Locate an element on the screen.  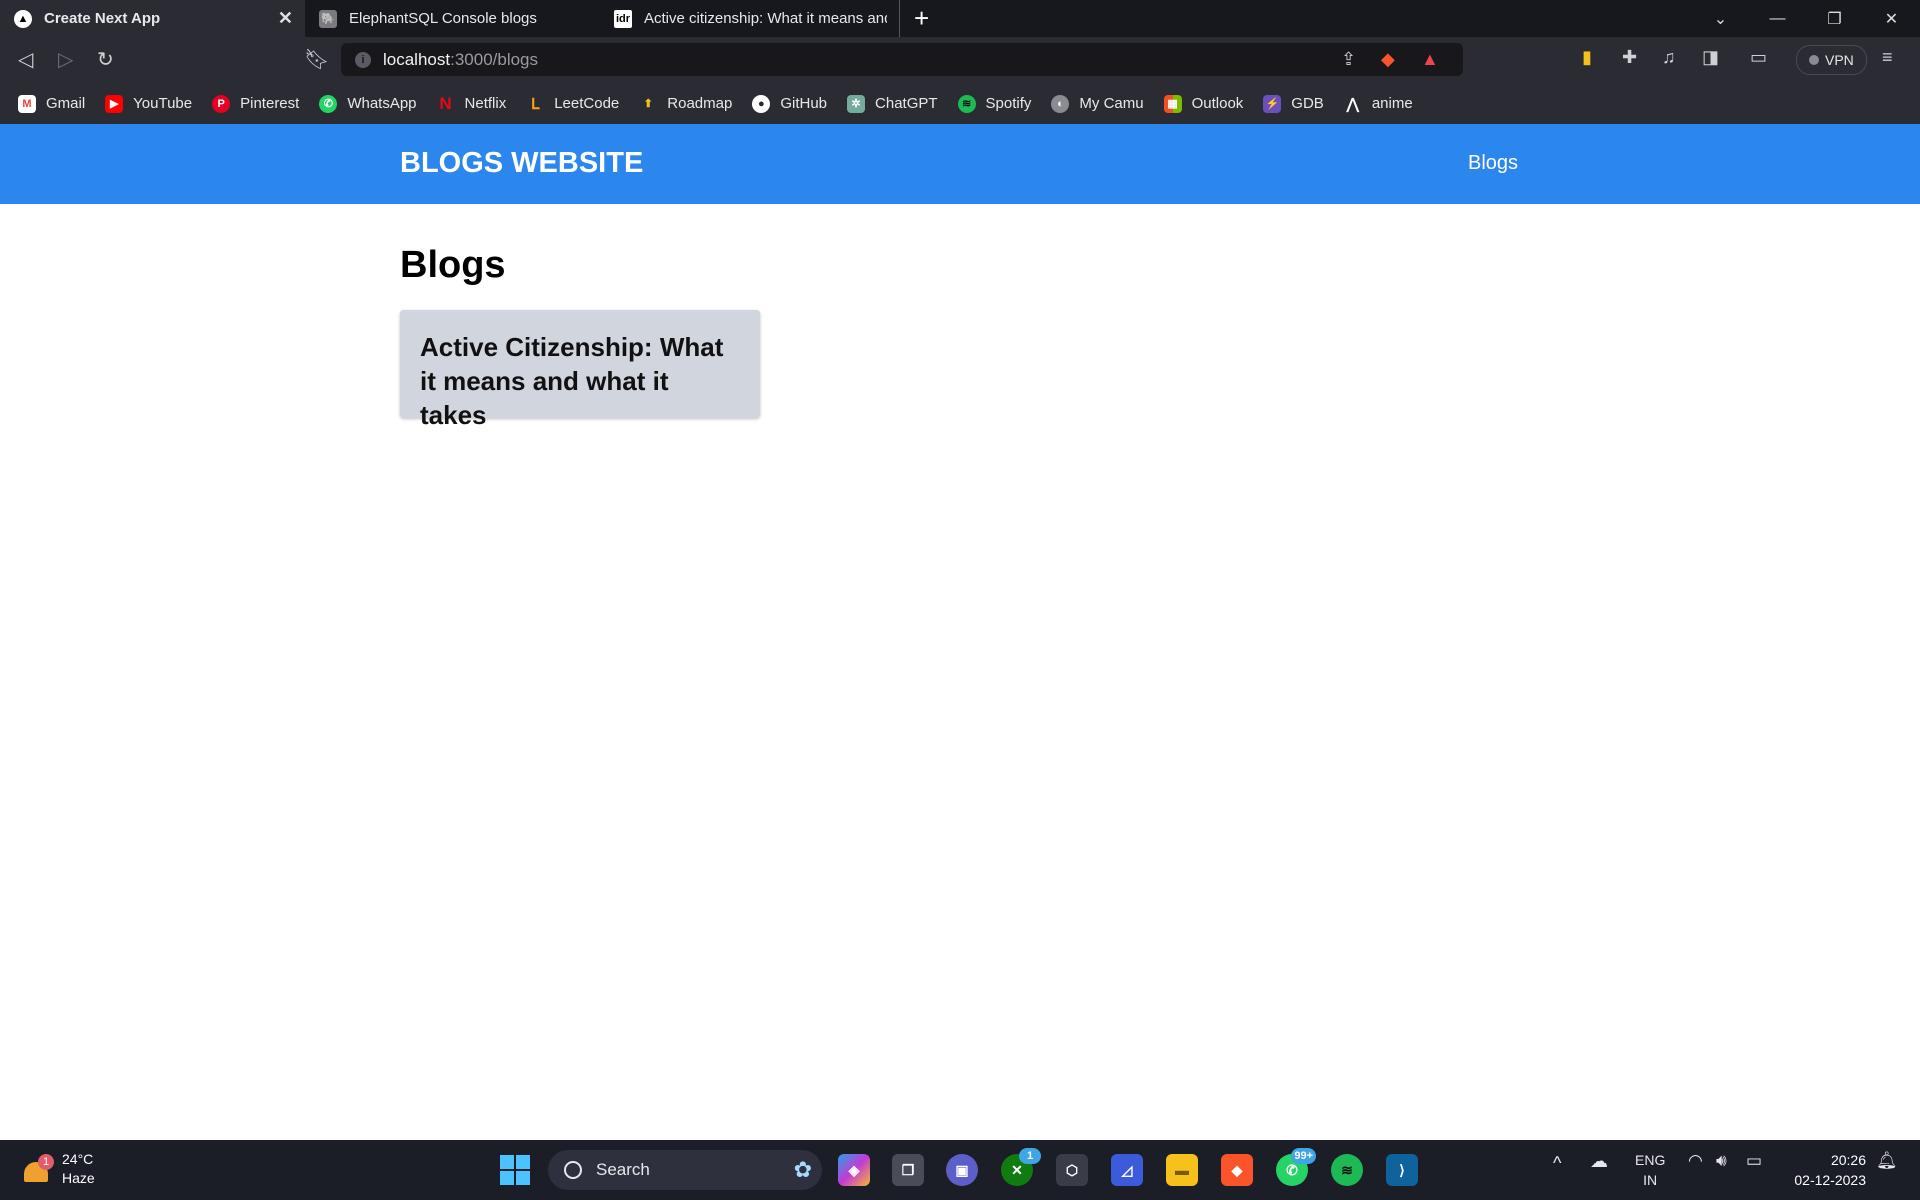
tab-elephantsql: 🐘 ElephantSQL Console blogs is located at coordinates (452, 18).